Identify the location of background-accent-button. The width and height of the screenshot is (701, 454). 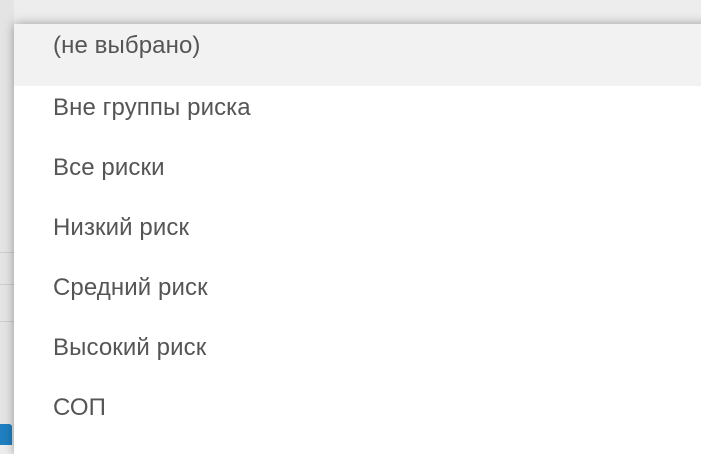
(6, 434).